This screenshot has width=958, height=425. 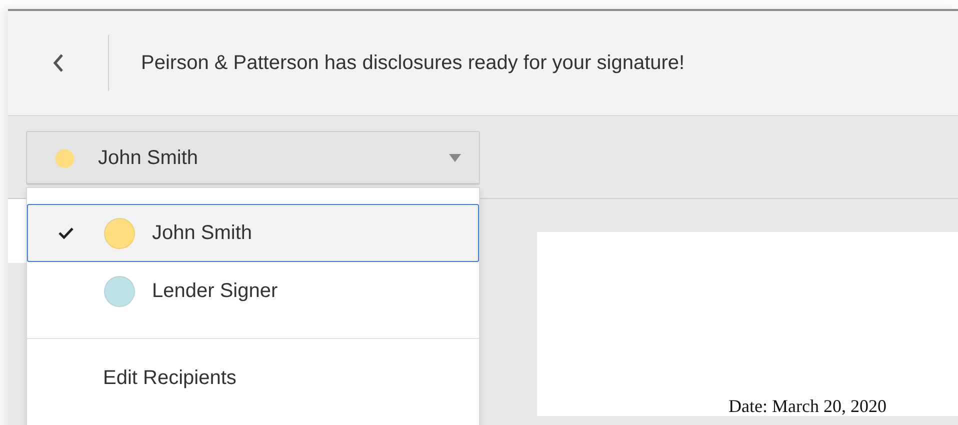 I want to click on edit-recipients-option: Edit Recipients, so click(x=253, y=364).